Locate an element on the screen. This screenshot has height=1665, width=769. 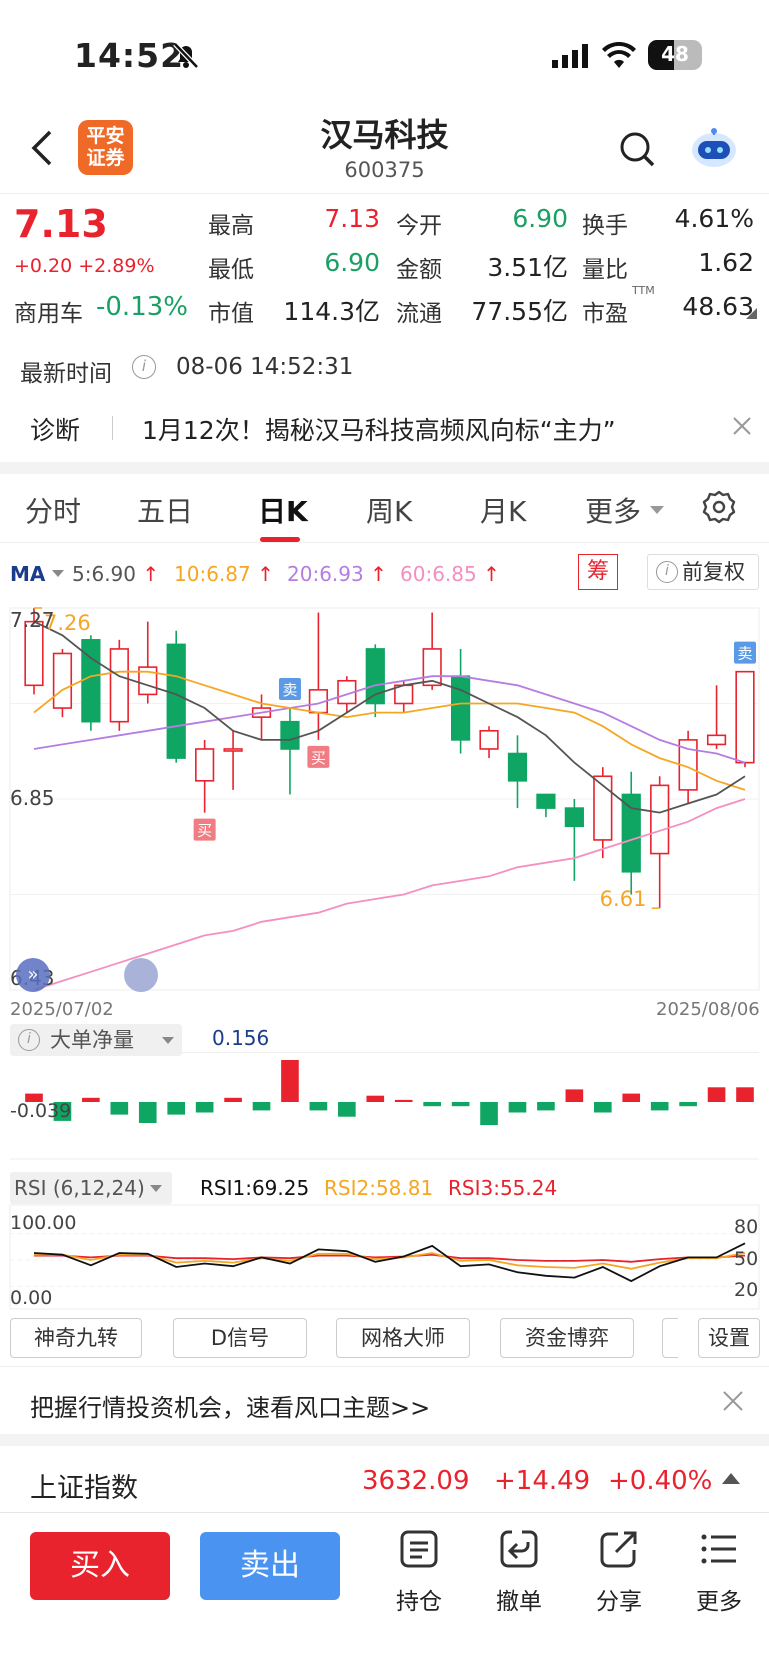
diagnosis-label: 诊断 is located at coordinates (55, 429).